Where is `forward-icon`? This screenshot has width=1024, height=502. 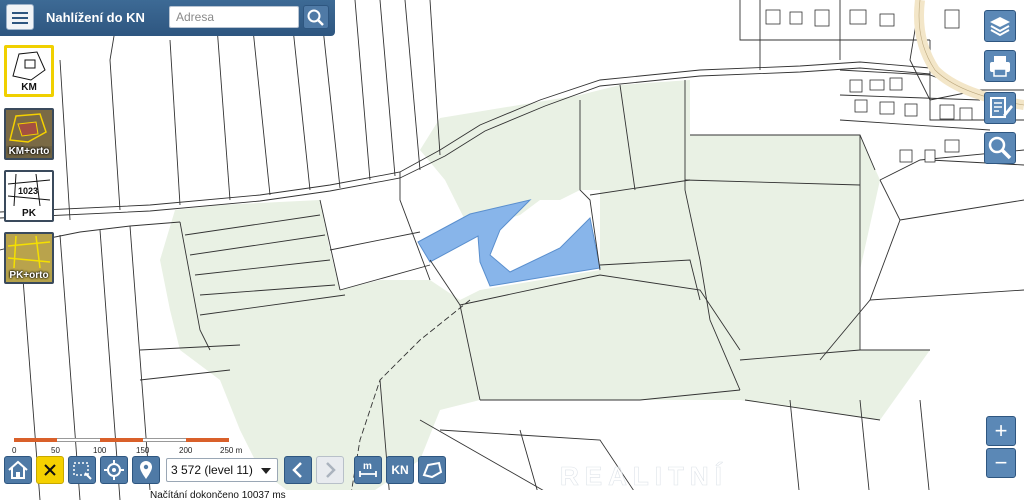 forward-icon is located at coordinates (331, 470).